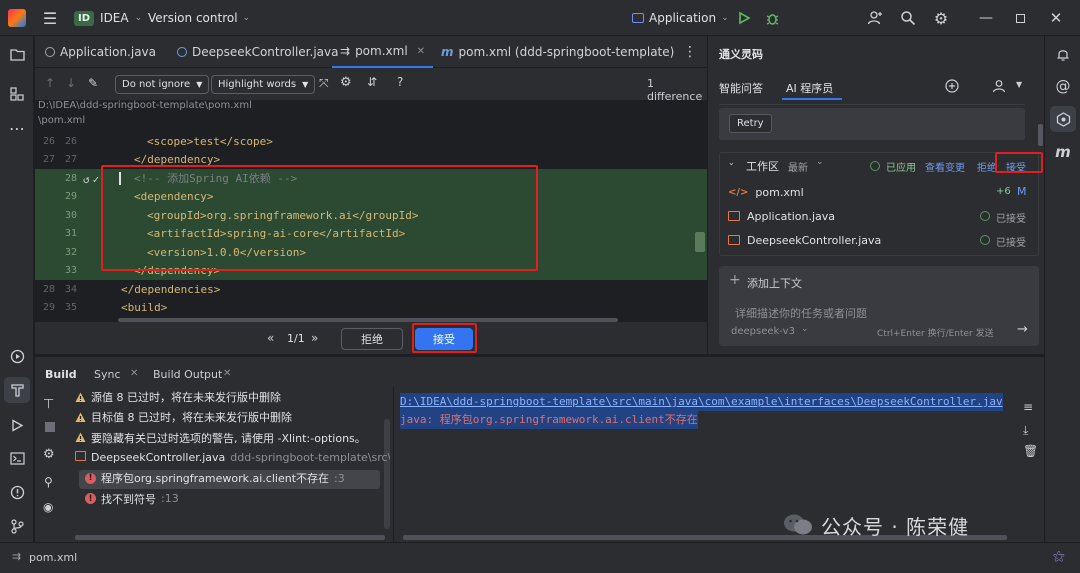  What do you see at coordinates (1059, 556) in the screenshot?
I see `ai-status-icon: ⚝` at bounding box center [1059, 556].